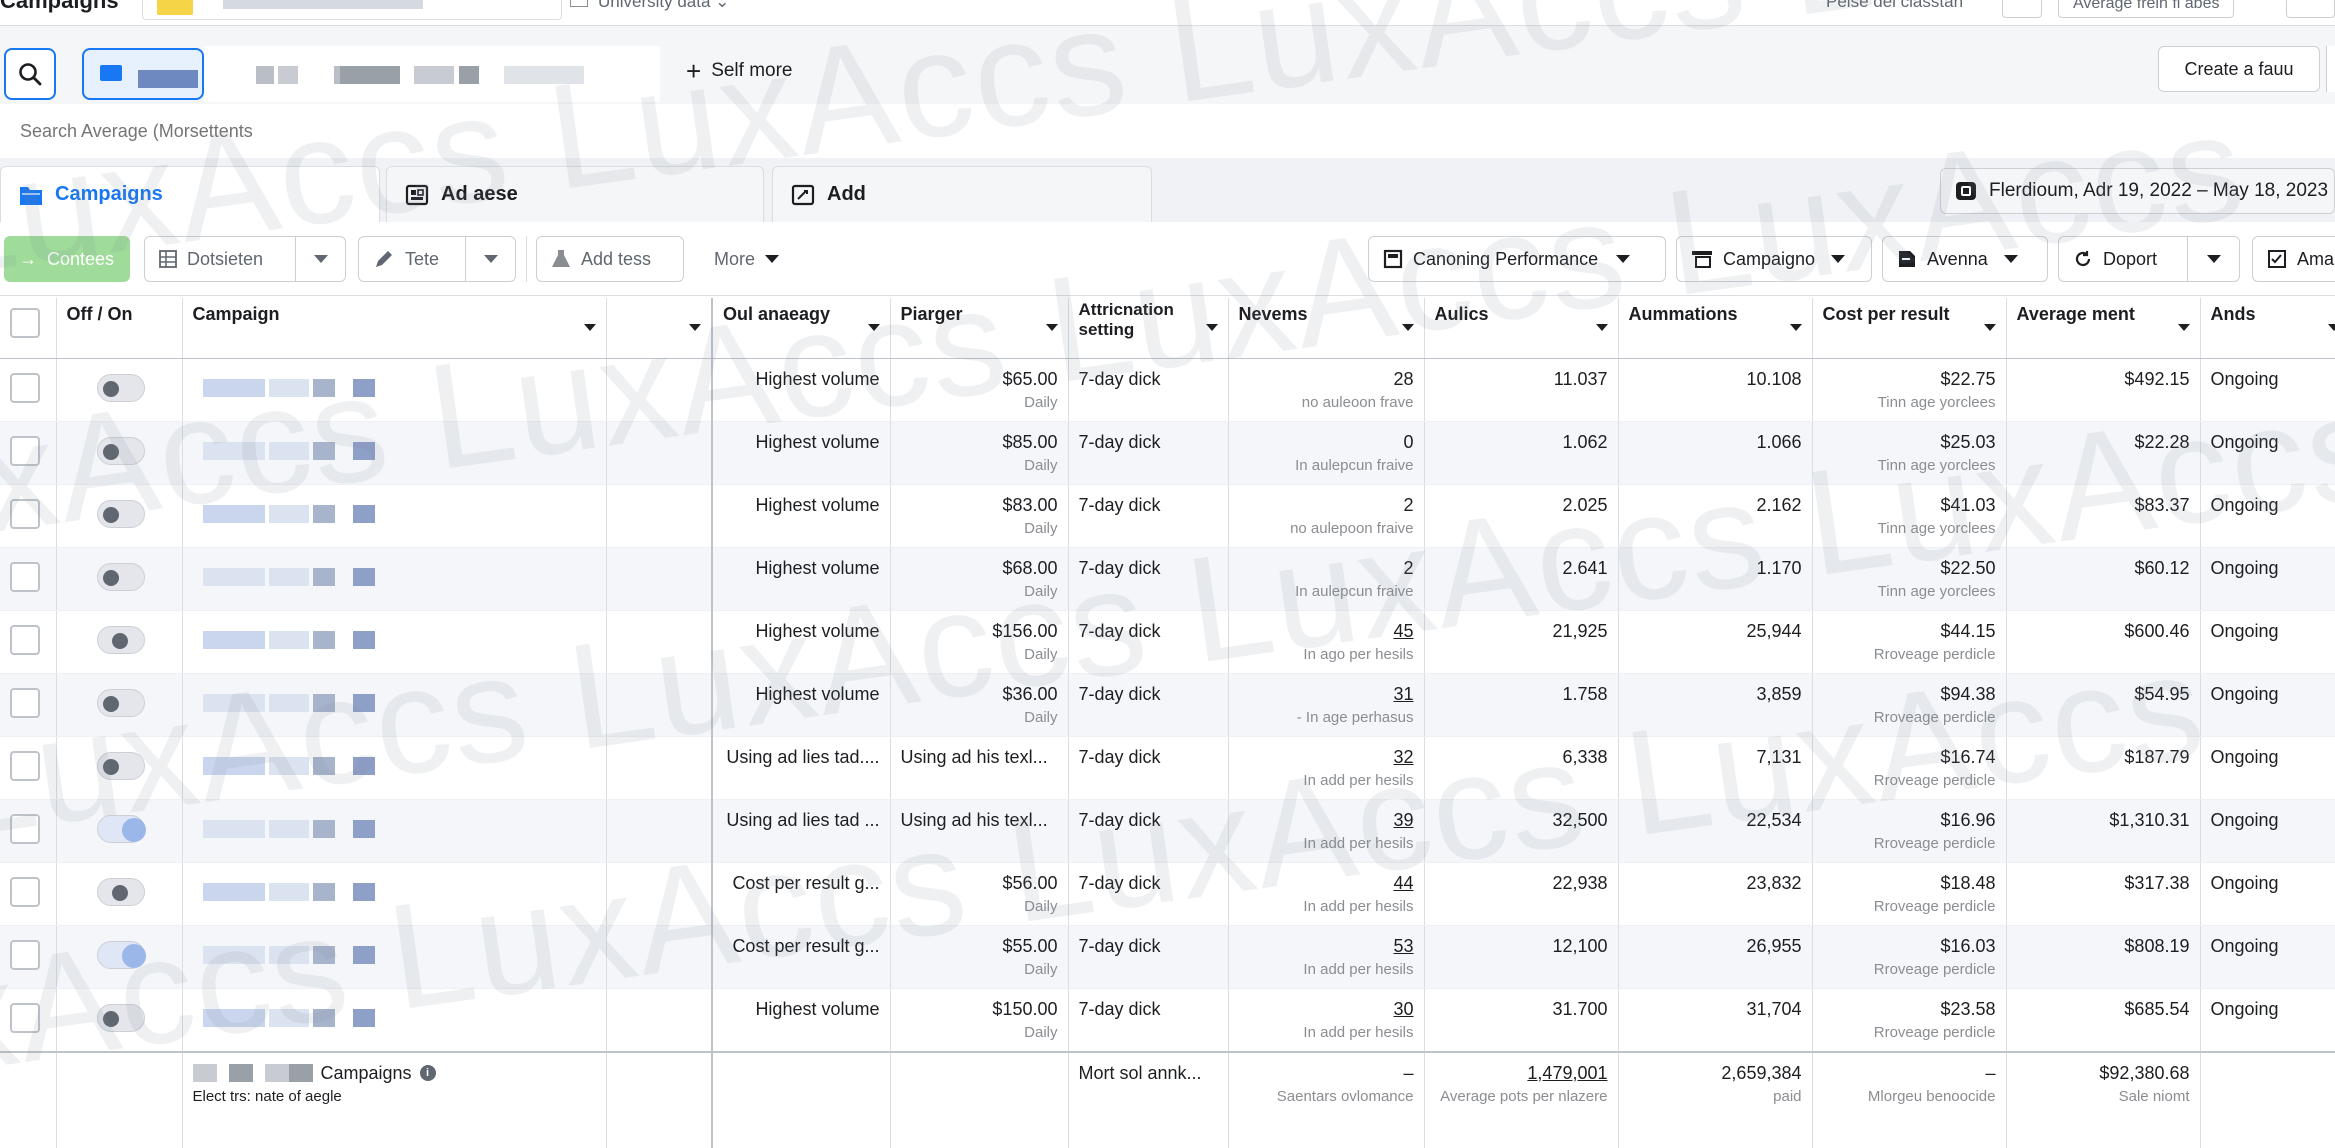  Describe the element at coordinates (67, 259) in the screenshot. I see `create-campaign-button: → Contees` at that location.